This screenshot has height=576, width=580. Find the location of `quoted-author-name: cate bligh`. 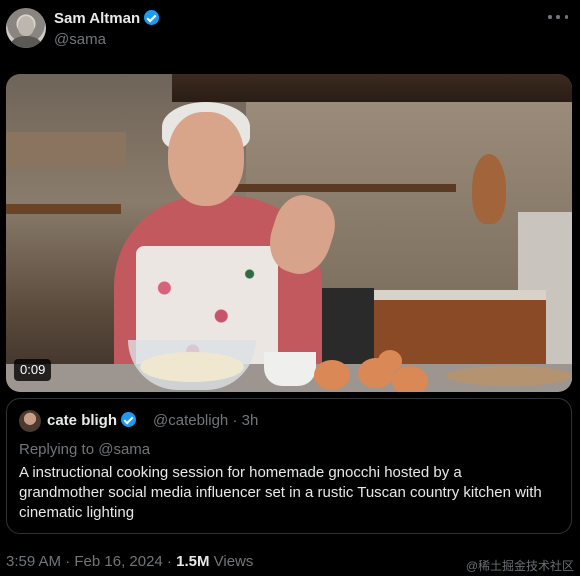

quoted-author-name: cate bligh is located at coordinates (92, 420).